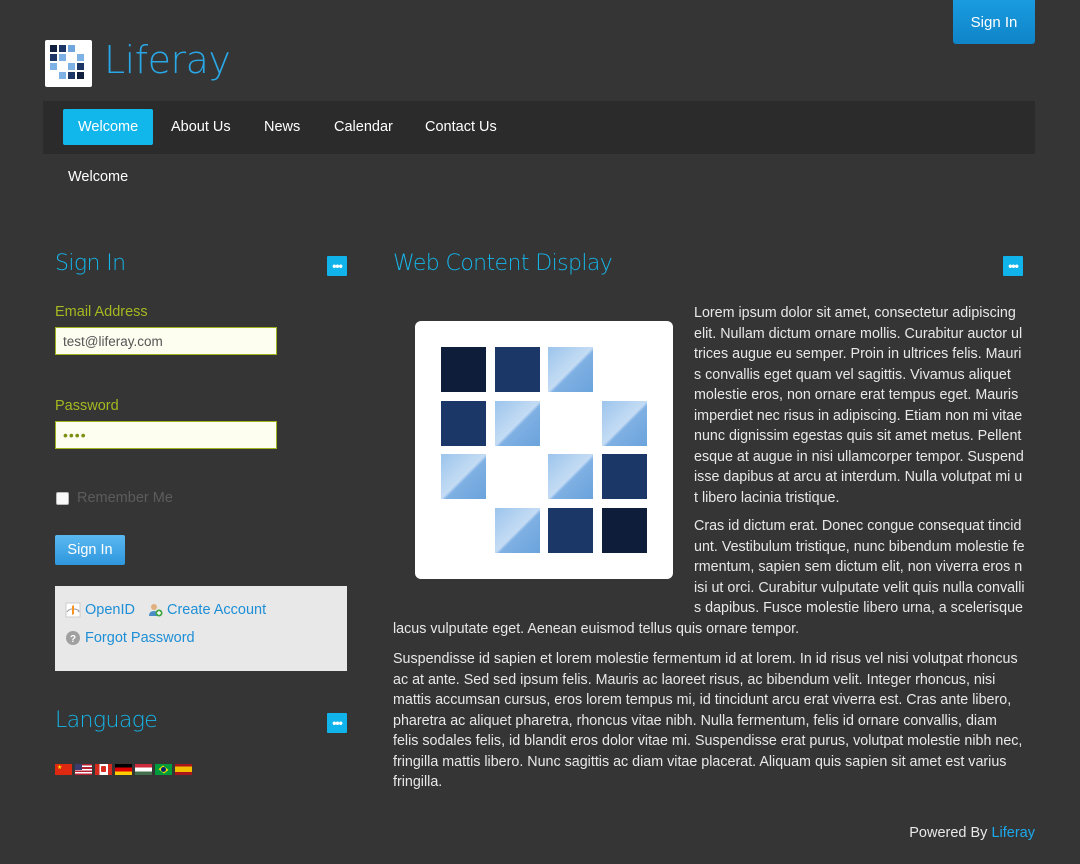 This screenshot has width=1080, height=864. What do you see at coordinates (87, 406) in the screenshot?
I see `password-label: Password` at bounding box center [87, 406].